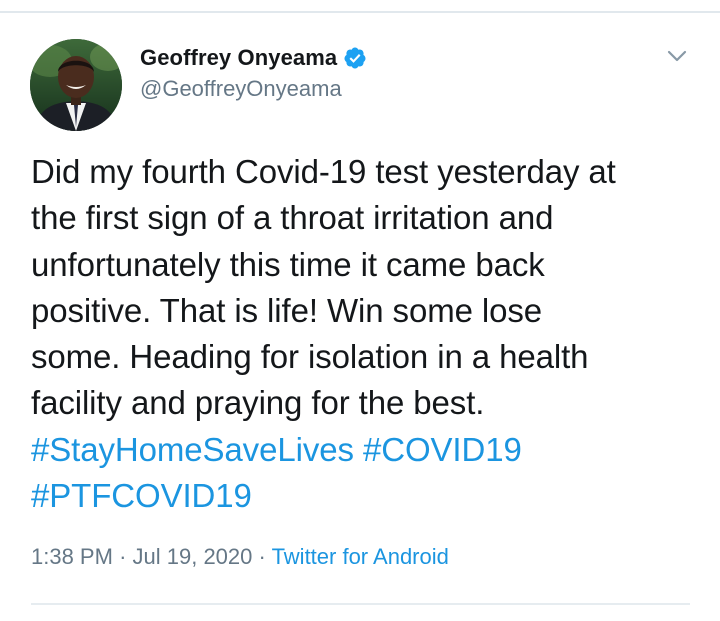  What do you see at coordinates (238, 58) in the screenshot?
I see `display-name: Geoffrey Onyeama` at bounding box center [238, 58].